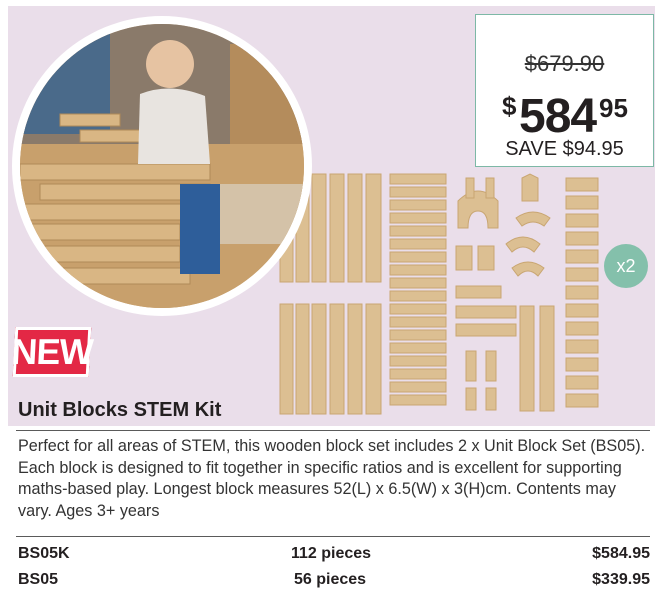  Describe the element at coordinates (564, 149) in the screenshot. I see `savings-text: SAVE $94.95` at that location.